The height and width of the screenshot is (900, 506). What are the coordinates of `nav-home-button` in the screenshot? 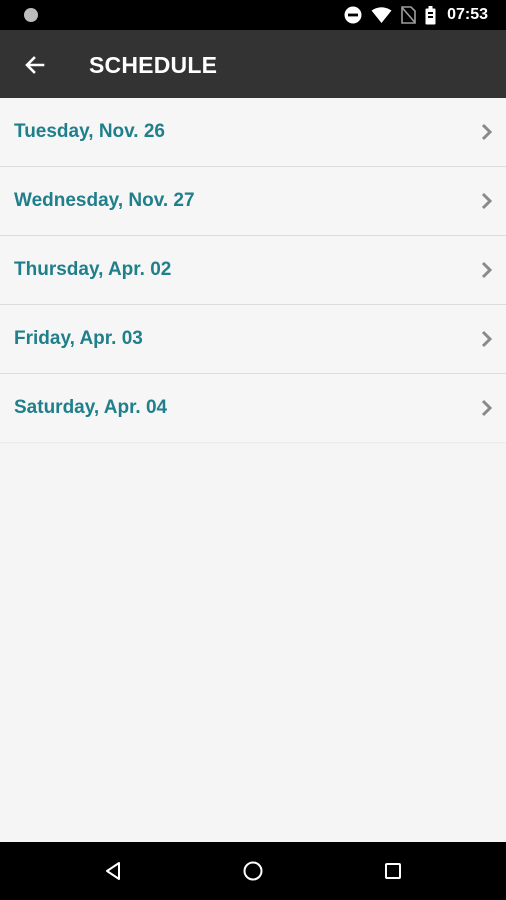 It's located at (253, 871).